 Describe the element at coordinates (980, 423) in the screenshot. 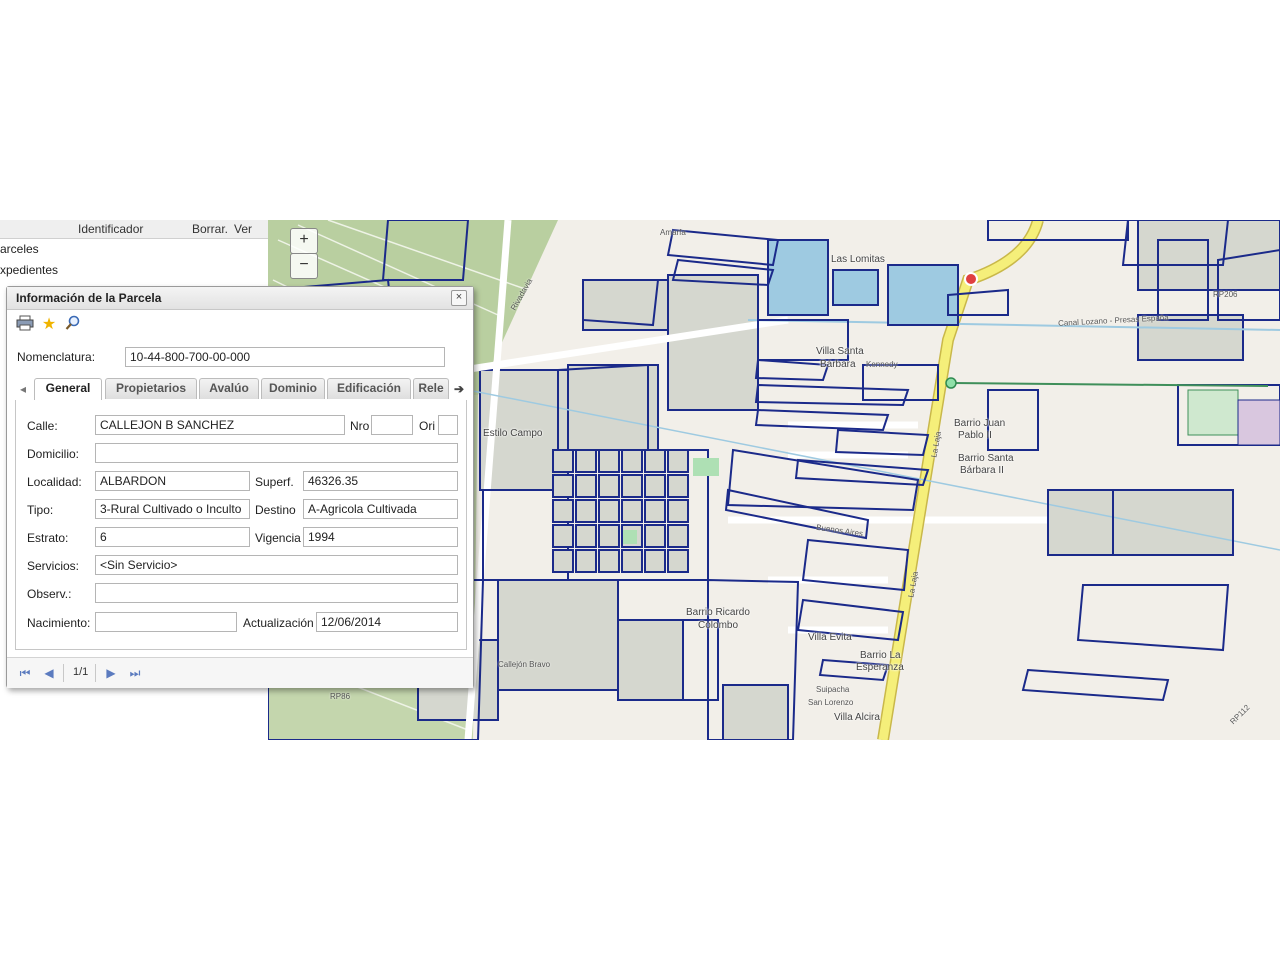

I see `label-barrio-juan: Barrio Juan` at that location.